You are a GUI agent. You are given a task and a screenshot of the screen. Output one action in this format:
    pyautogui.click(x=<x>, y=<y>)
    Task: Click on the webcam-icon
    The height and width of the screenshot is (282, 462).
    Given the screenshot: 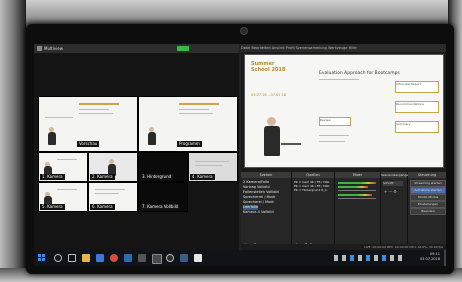 What is the action you would take?
    pyautogui.click(x=244, y=31)
    